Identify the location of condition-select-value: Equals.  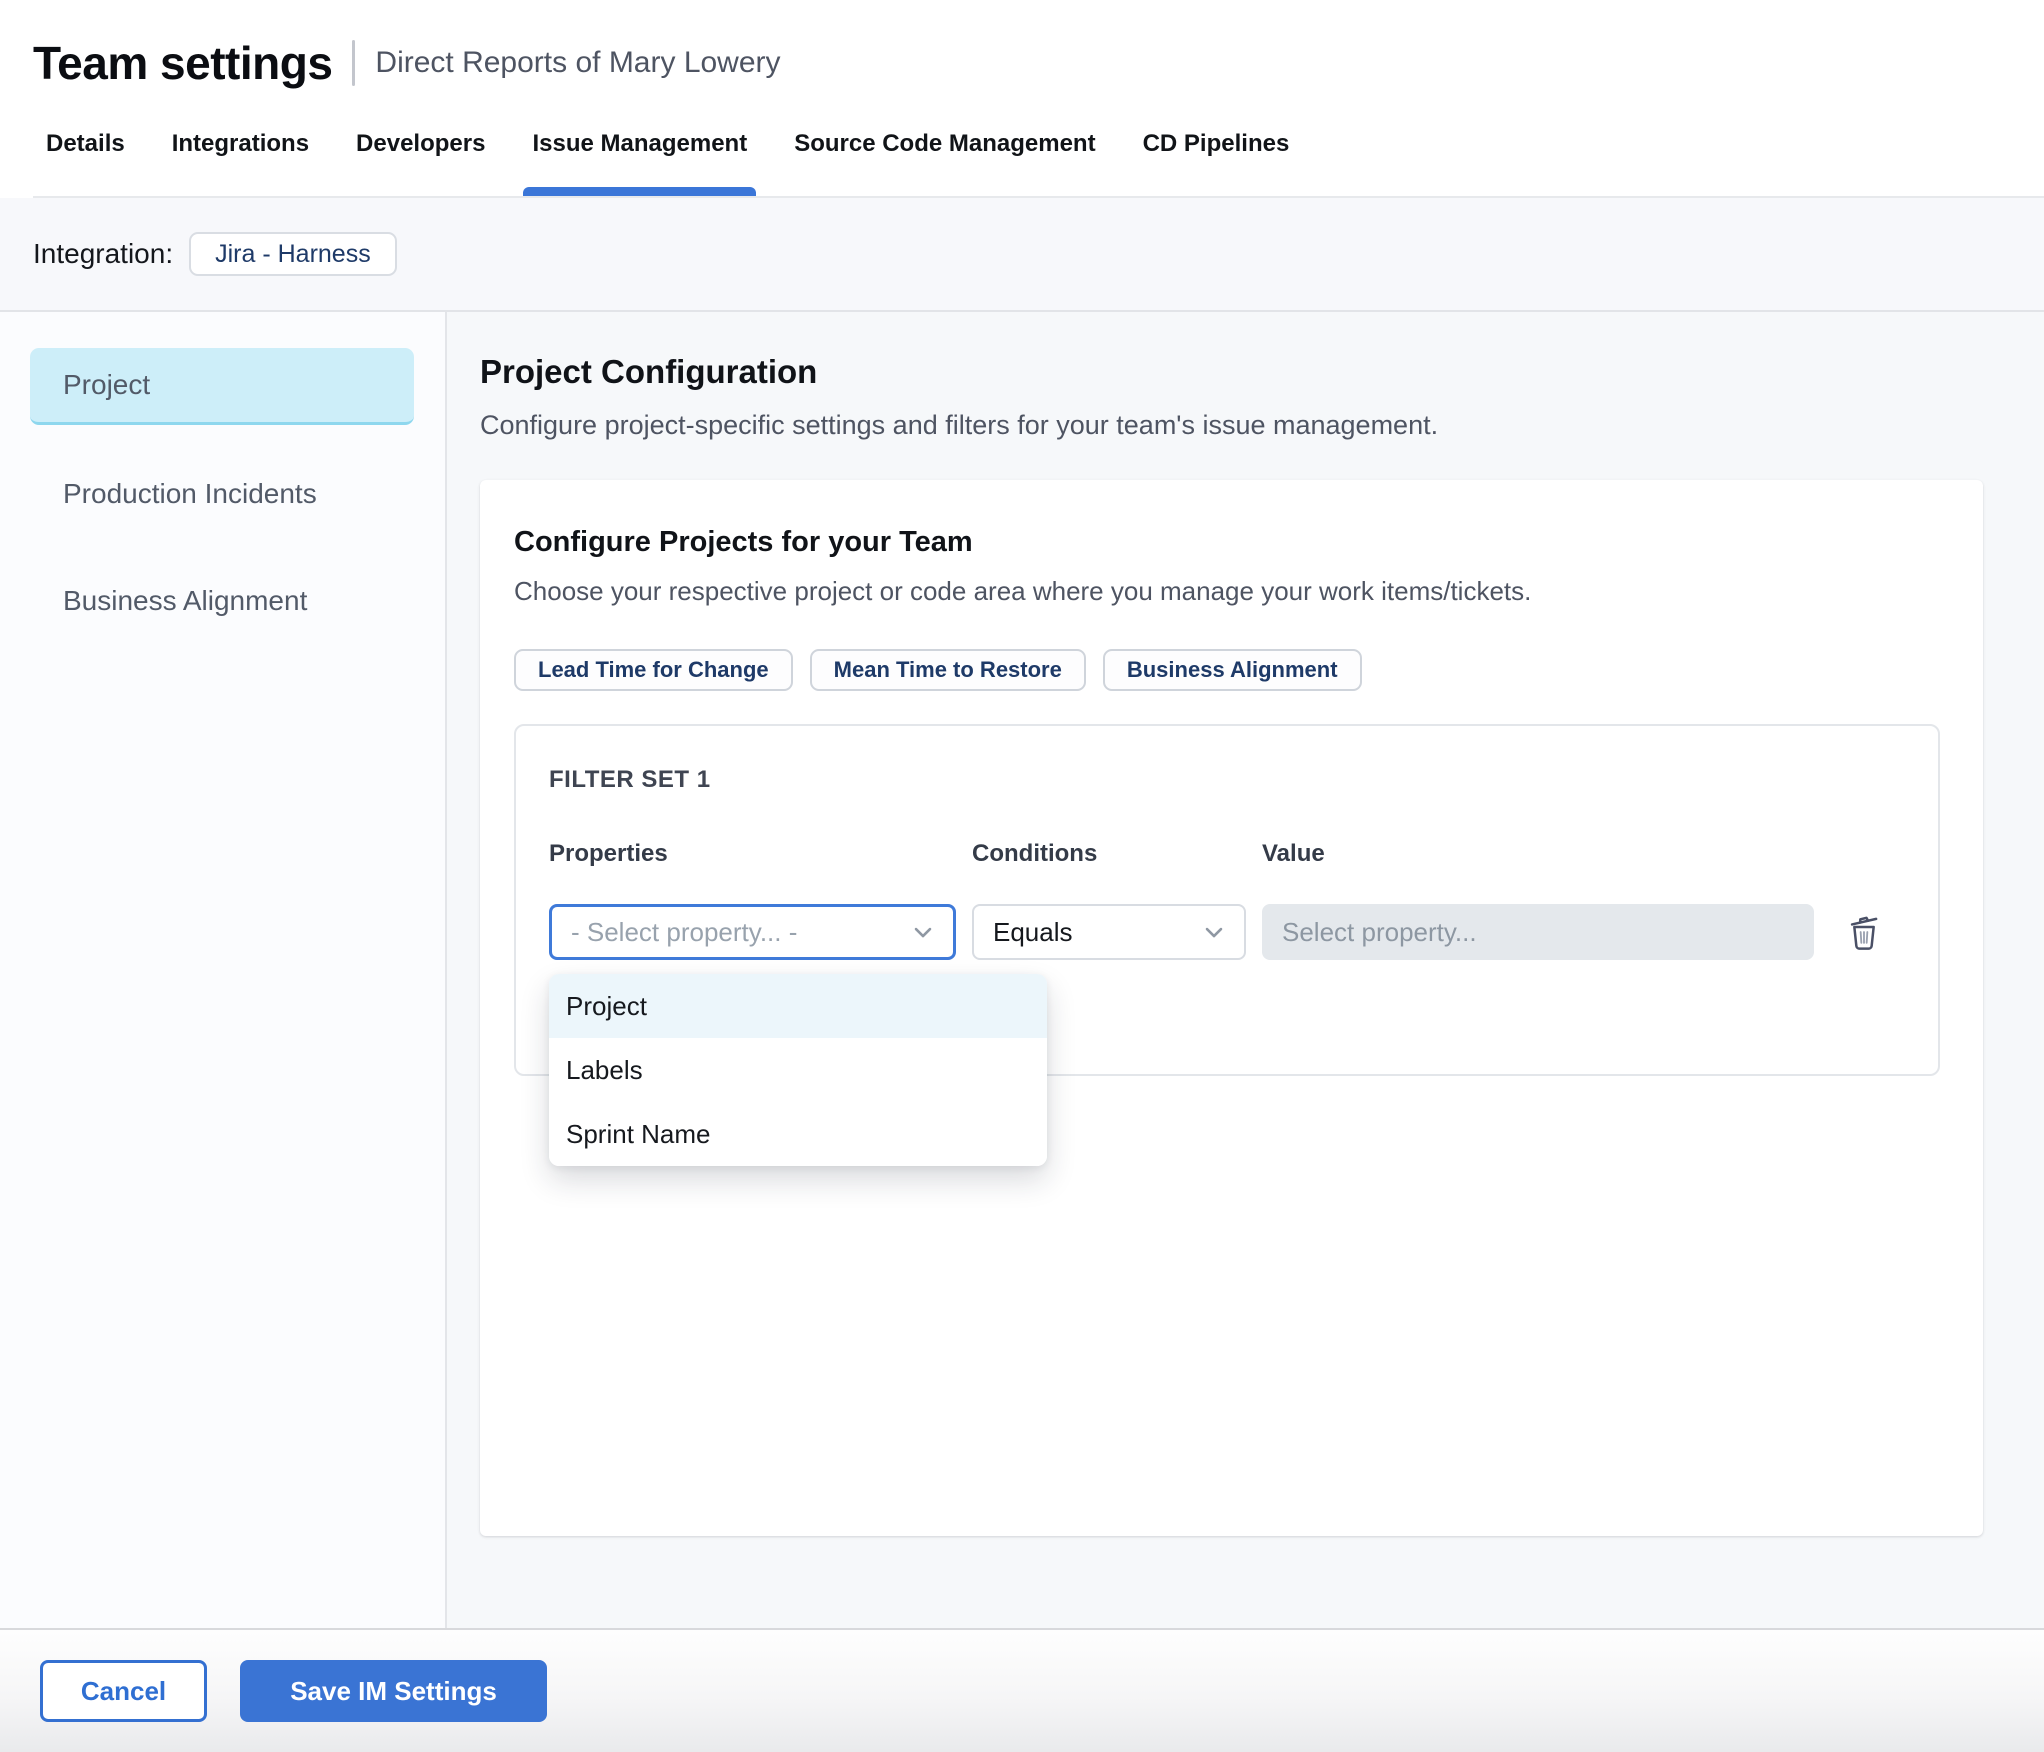
(1033, 931).